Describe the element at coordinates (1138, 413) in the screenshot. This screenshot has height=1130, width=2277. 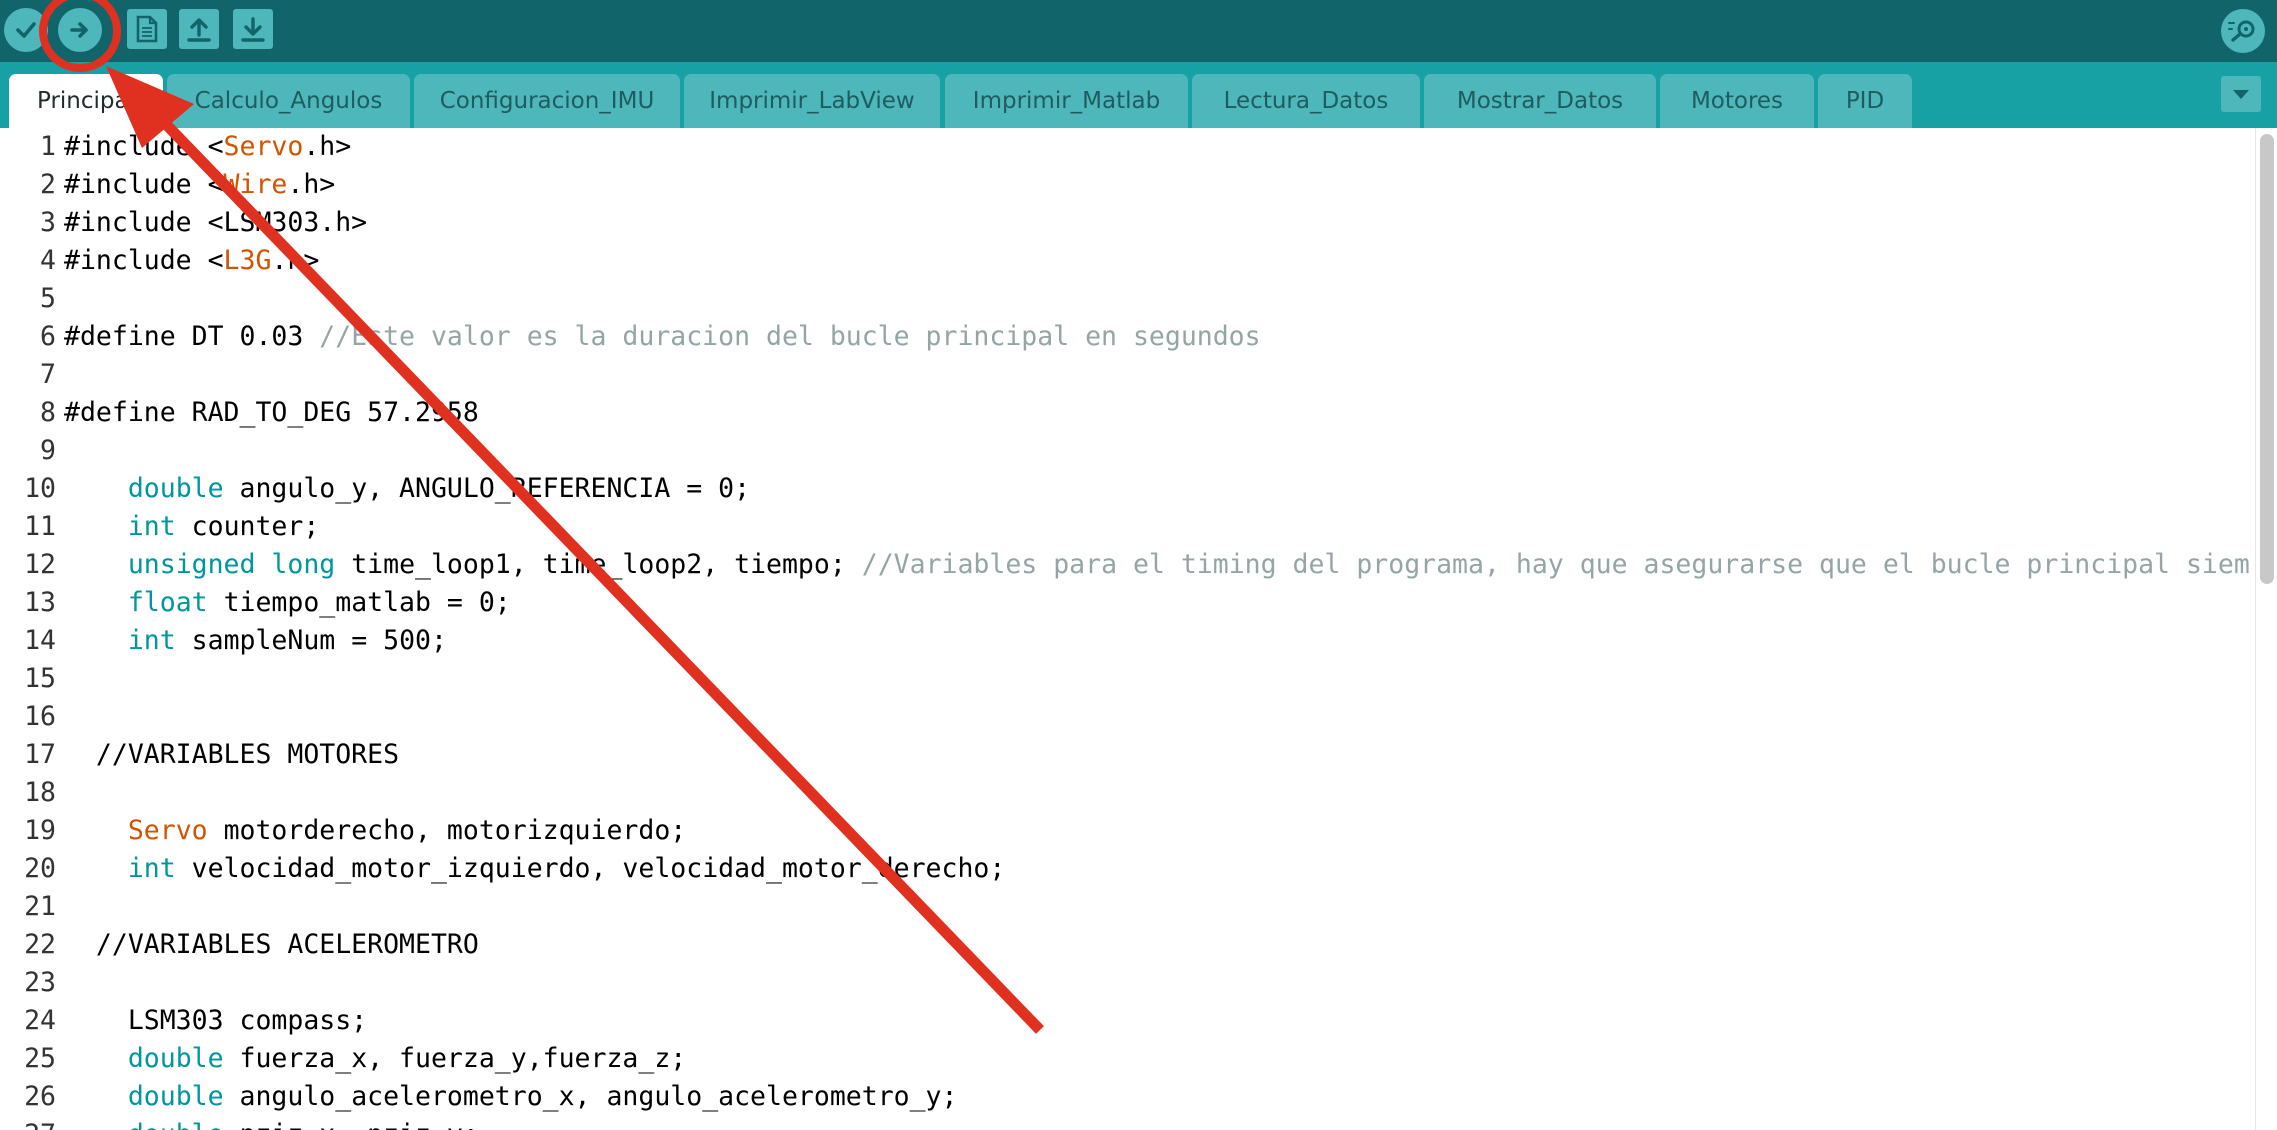
I see `code-line: 8 #define RAD_TO_DEG 57.2958` at that location.